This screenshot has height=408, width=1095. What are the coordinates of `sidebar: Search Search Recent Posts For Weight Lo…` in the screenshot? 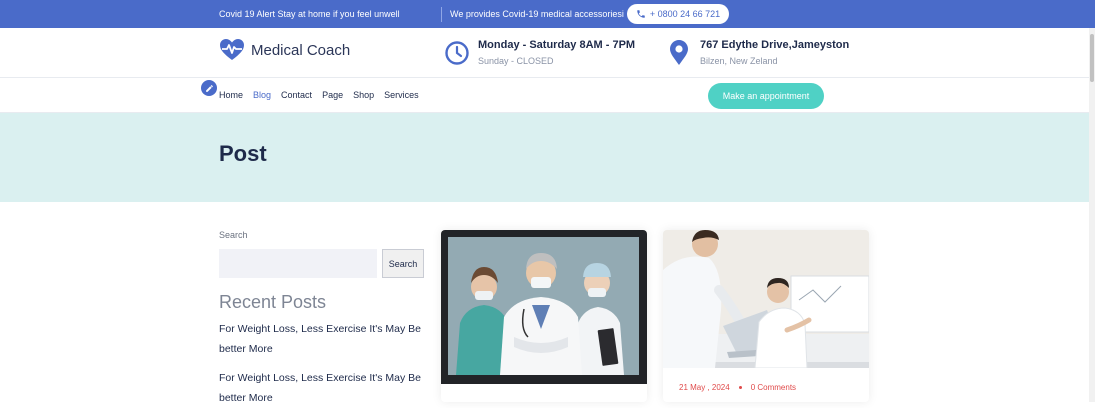 It's located at (321, 317).